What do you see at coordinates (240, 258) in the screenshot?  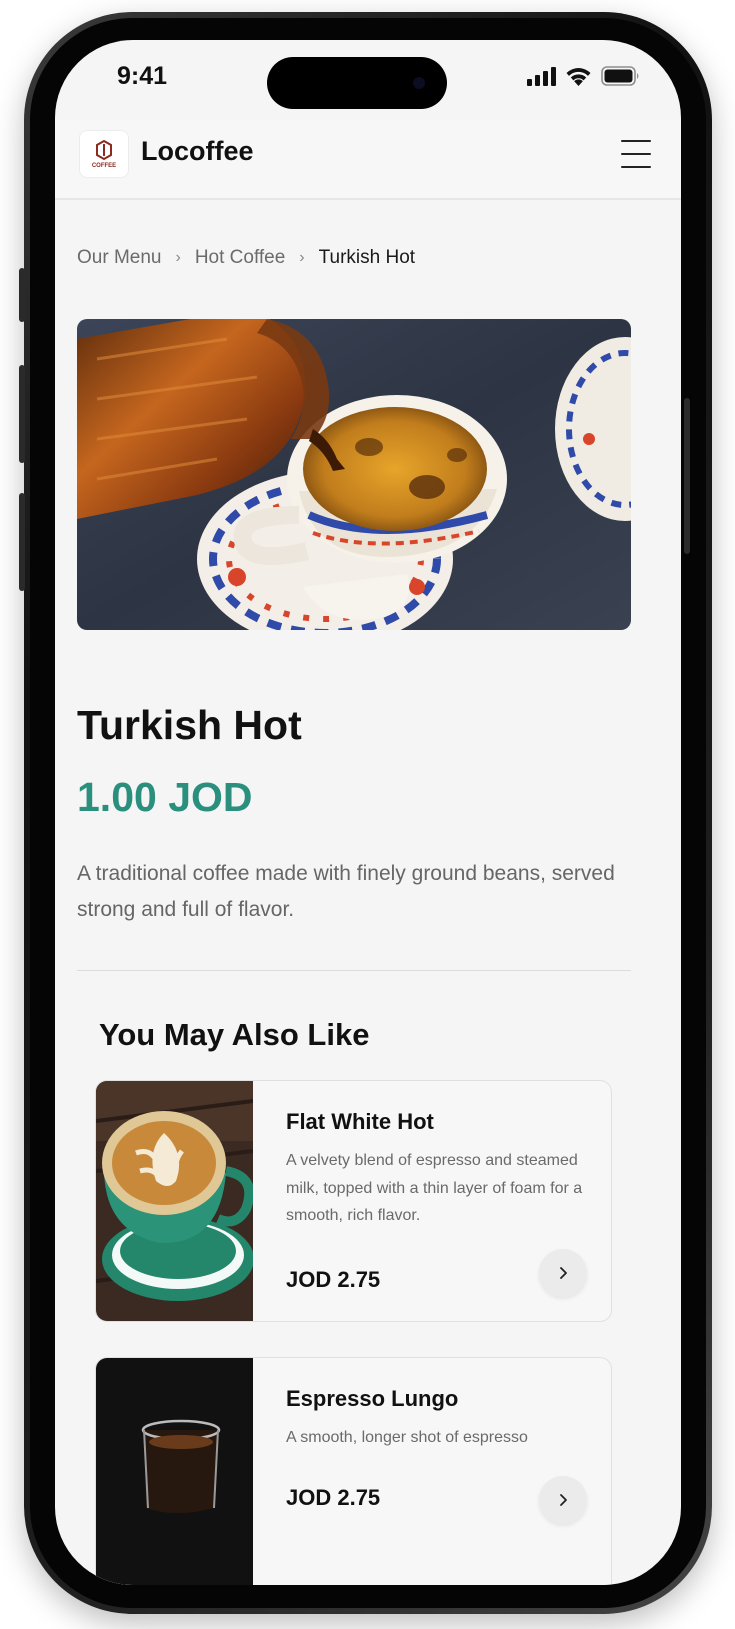 I see `breadcrumb-hot-coffee: Hot Coffee` at bounding box center [240, 258].